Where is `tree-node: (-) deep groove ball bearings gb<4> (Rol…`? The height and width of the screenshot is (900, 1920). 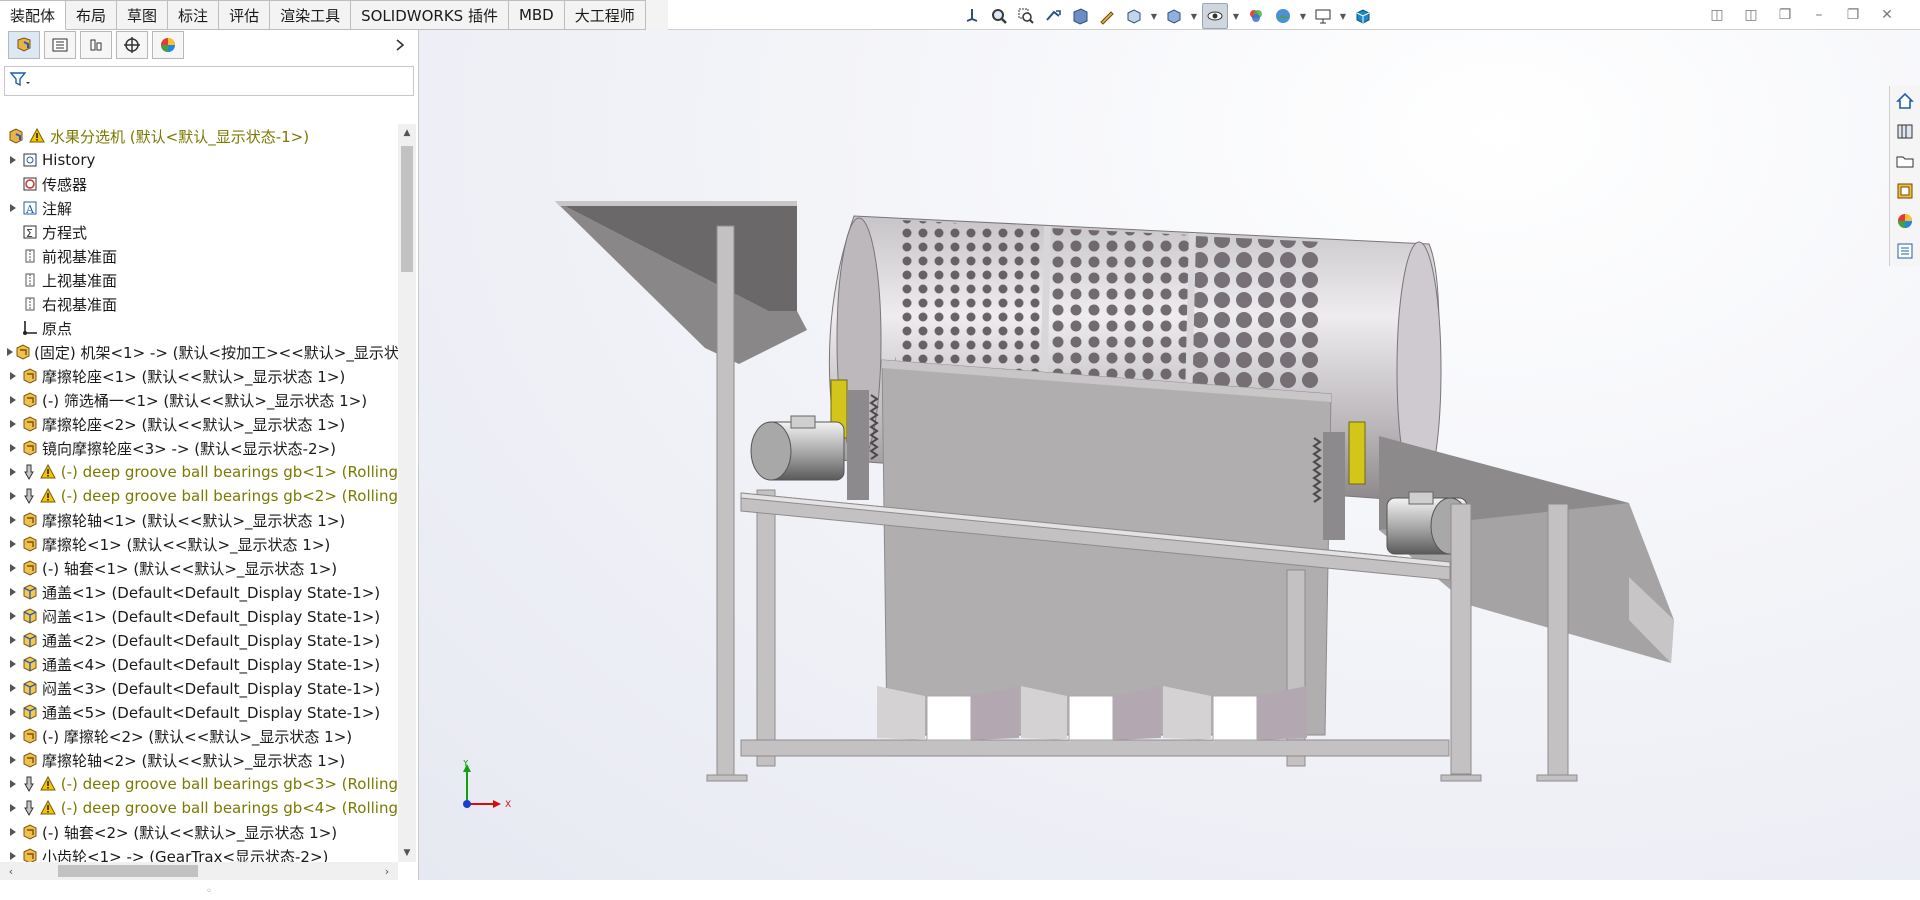
tree-node: (-) deep groove ball bearings gb<4> (Rol… is located at coordinates (199, 808).